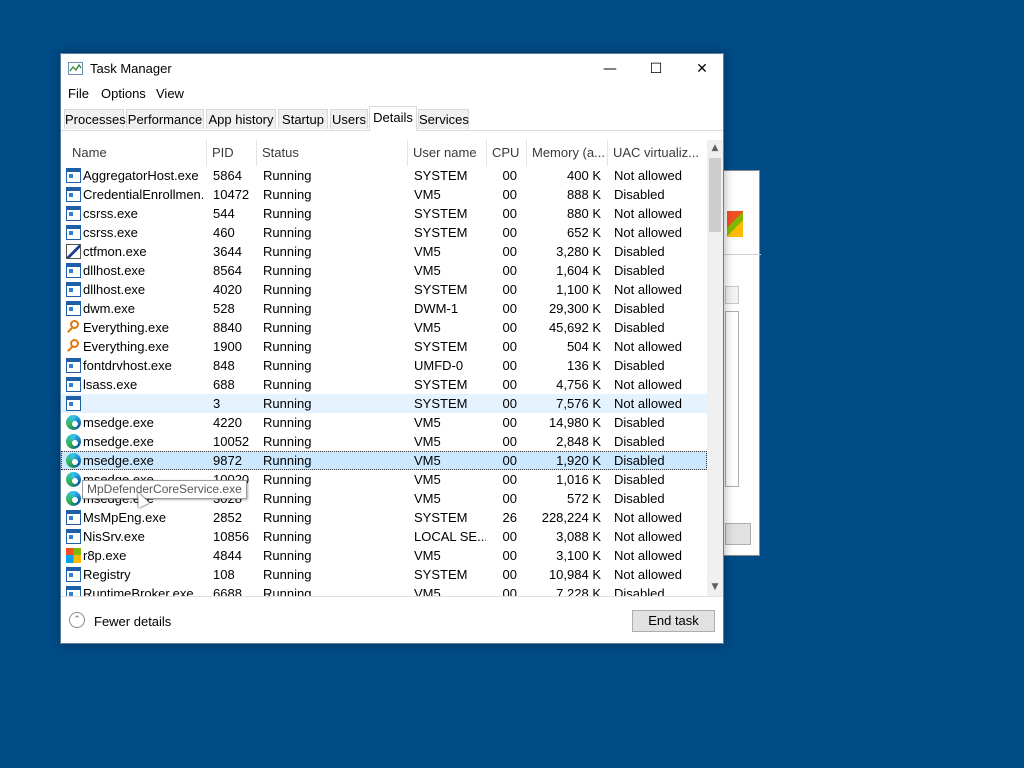 This screenshot has height=768, width=1024. What do you see at coordinates (217, 403) in the screenshot?
I see `process-pid: 3` at bounding box center [217, 403].